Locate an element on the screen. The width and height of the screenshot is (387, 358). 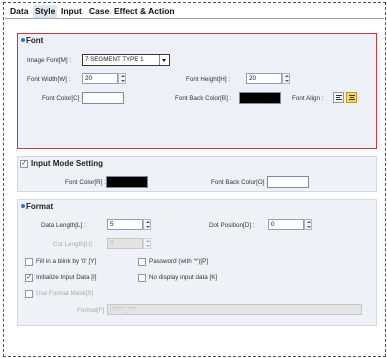
font-group-title: Font is located at coordinates (35, 40).